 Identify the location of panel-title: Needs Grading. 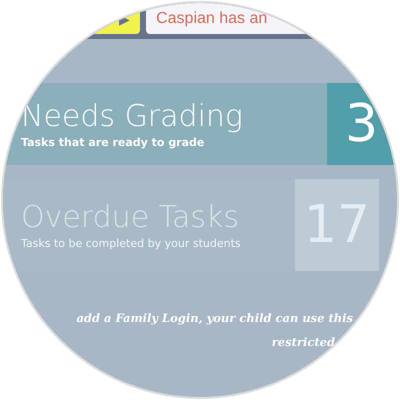
(132, 116).